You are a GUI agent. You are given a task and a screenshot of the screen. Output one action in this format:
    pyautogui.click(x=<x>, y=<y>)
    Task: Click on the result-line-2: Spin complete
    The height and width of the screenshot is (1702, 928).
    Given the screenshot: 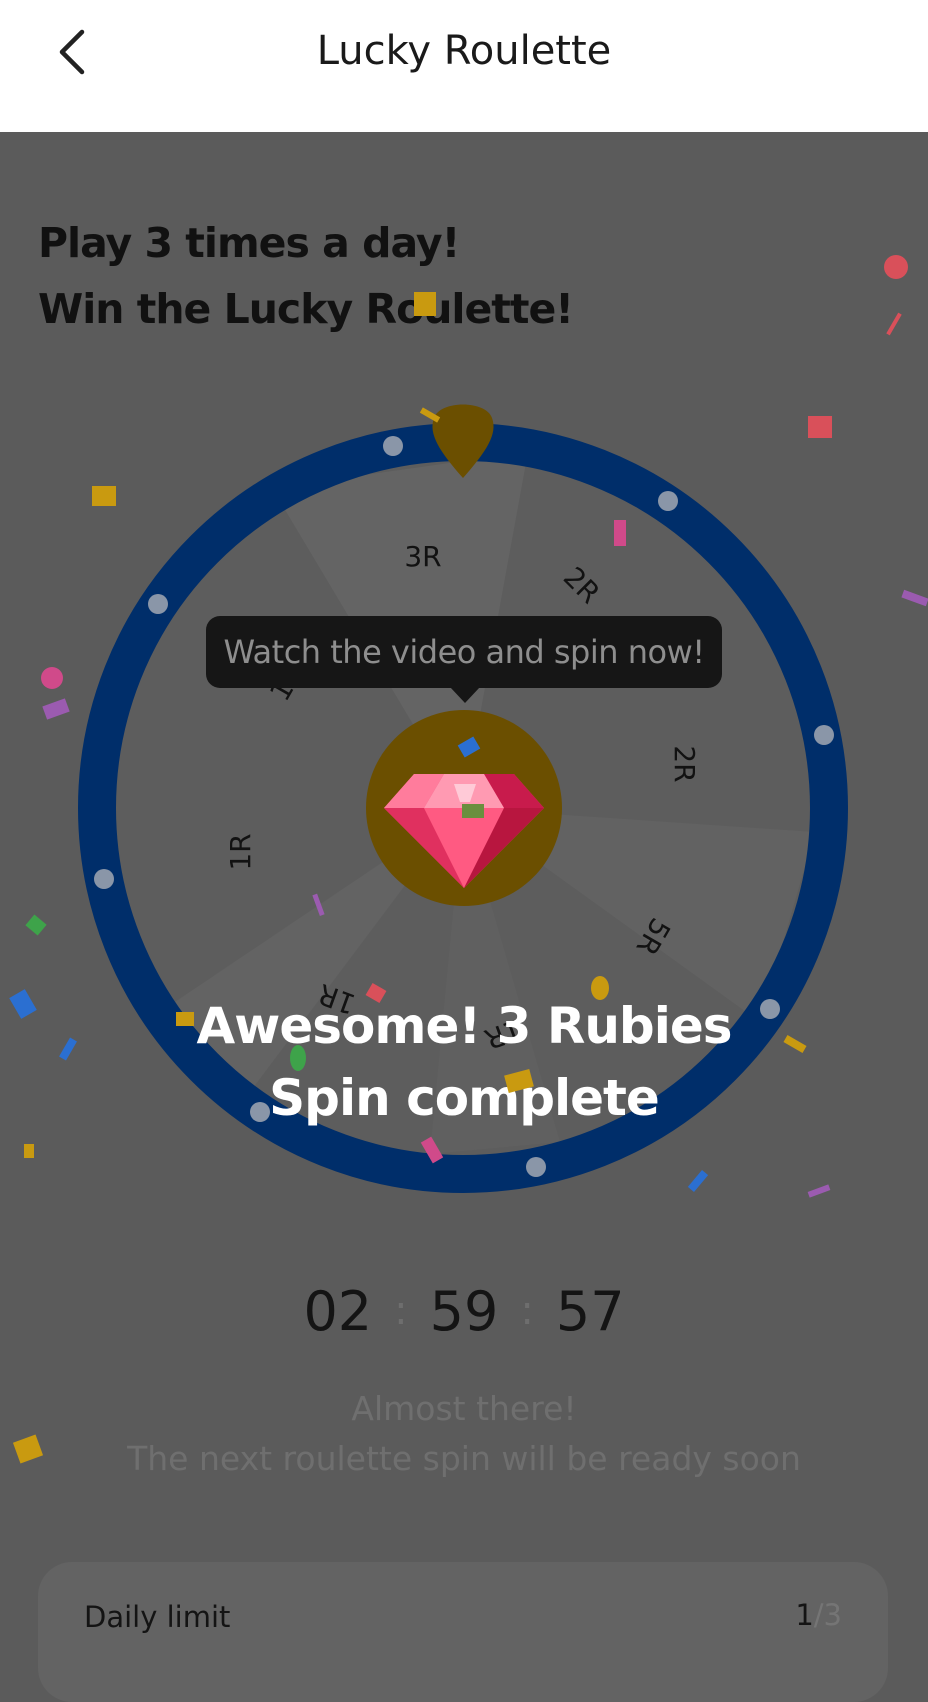 What is the action you would take?
    pyautogui.click(x=464, y=1098)
    